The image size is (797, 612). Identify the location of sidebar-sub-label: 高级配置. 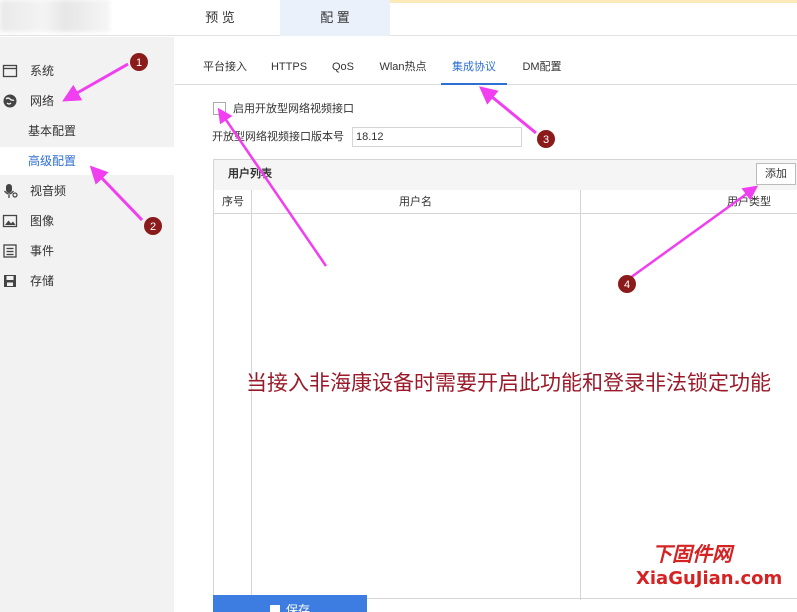
(52, 161).